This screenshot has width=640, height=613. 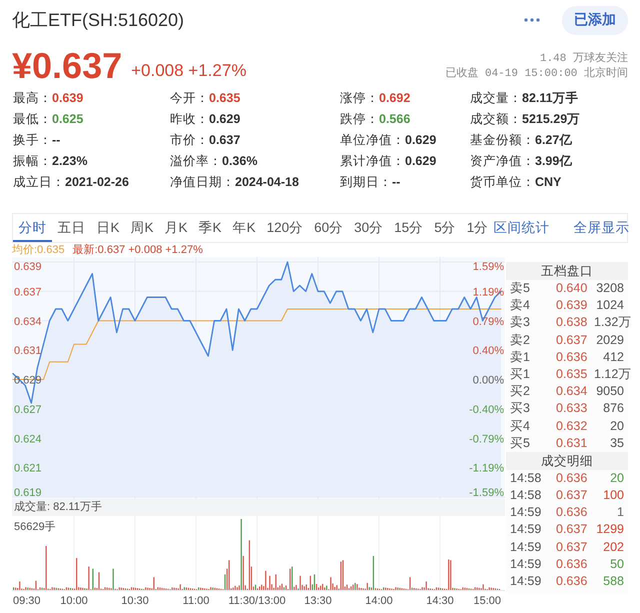 I want to click on price-axis-label: 0.631, so click(x=28, y=351).